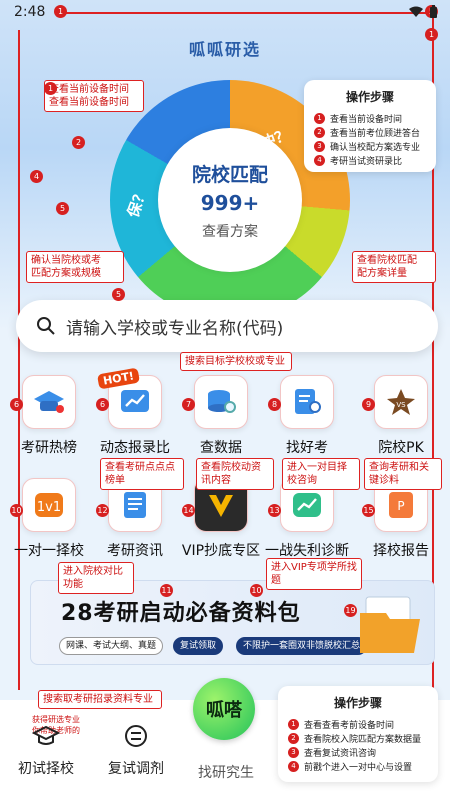 This screenshot has height=801, width=450. What do you see at coordinates (102, 510) in the screenshot?
I see `badge-r2-2: 12` at bounding box center [102, 510].